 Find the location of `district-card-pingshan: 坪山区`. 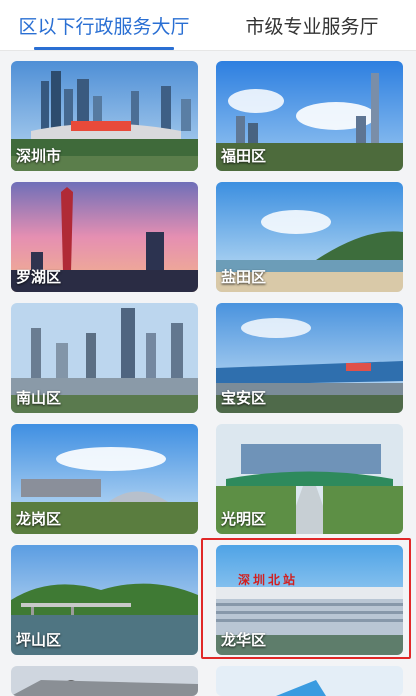

district-card-pingshan: 坪山区 is located at coordinates (104, 600).